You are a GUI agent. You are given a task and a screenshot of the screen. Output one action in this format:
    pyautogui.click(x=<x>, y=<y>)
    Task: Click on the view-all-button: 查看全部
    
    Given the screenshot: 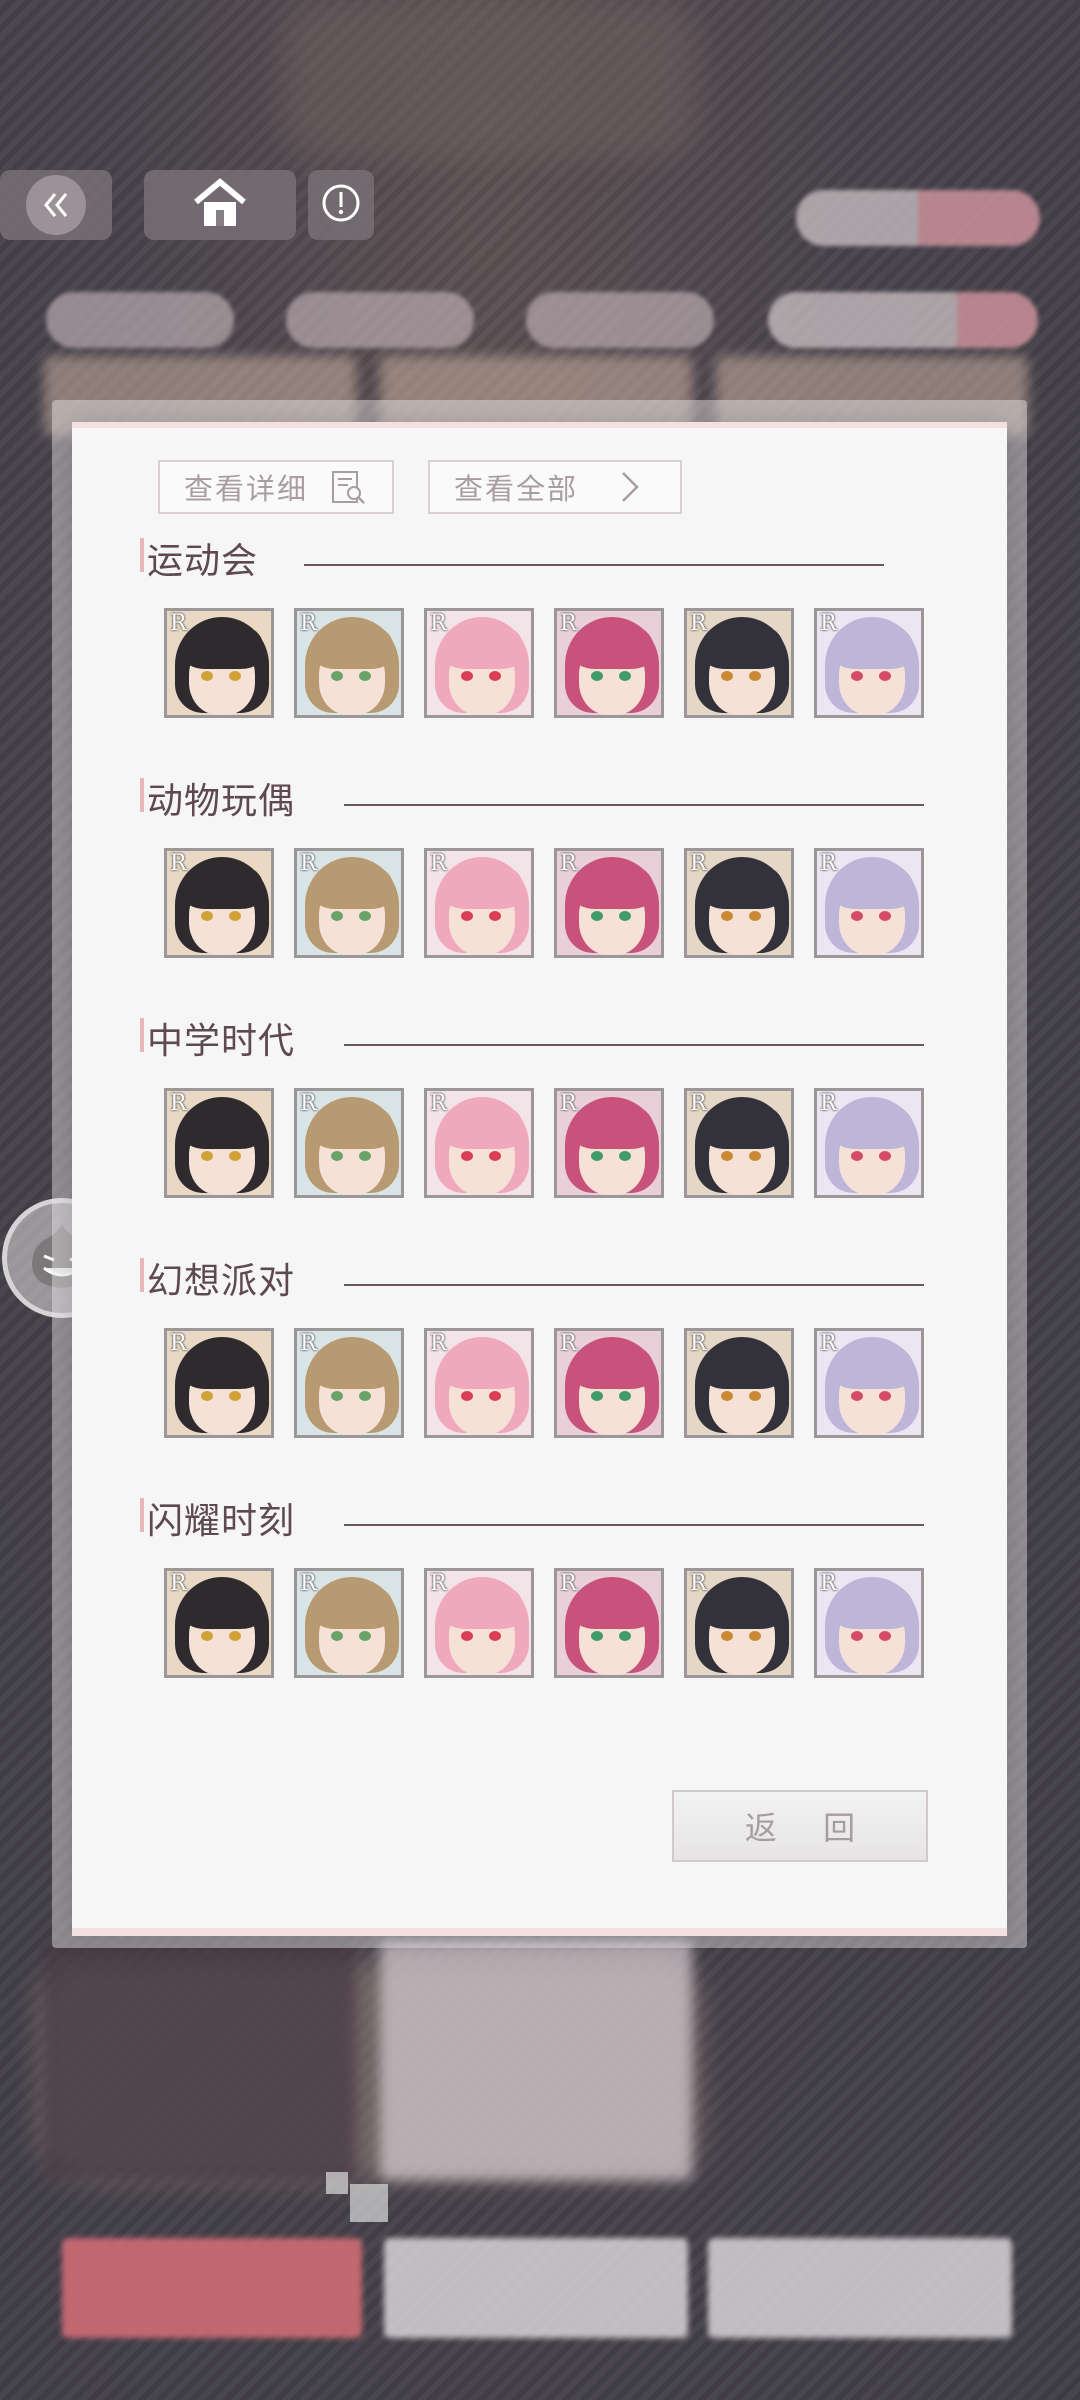 What is the action you would take?
    pyautogui.click(x=555, y=487)
    